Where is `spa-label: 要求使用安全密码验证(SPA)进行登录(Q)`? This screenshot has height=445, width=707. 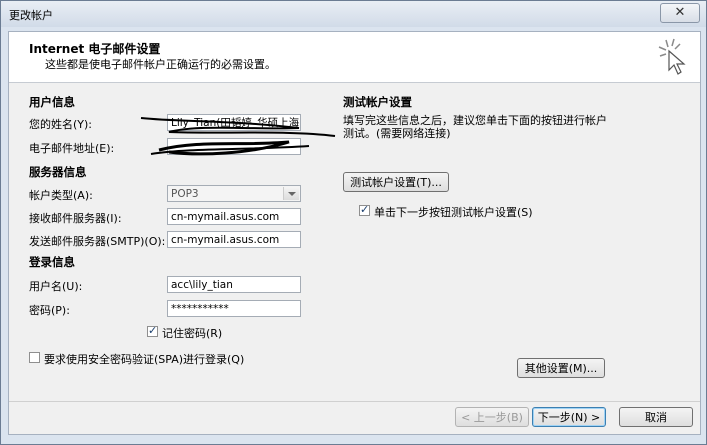 spa-label: 要求使用安全密码验证(SPA)进行登录(Q) is located at coordinates (144, 359).